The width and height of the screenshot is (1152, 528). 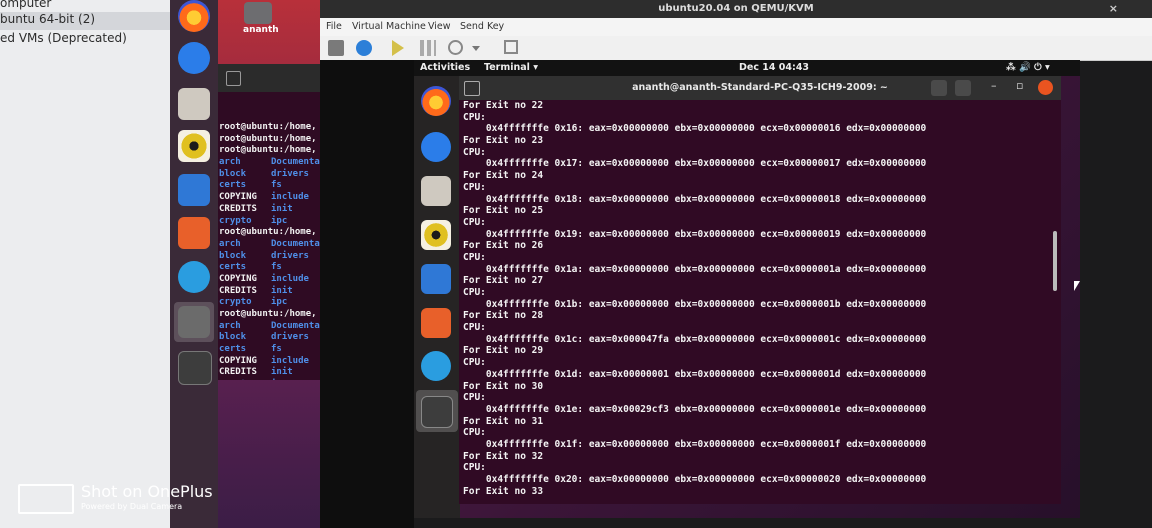 I want to click on host-terminal-dir-row: block drivers, so click(x=270, y=175).